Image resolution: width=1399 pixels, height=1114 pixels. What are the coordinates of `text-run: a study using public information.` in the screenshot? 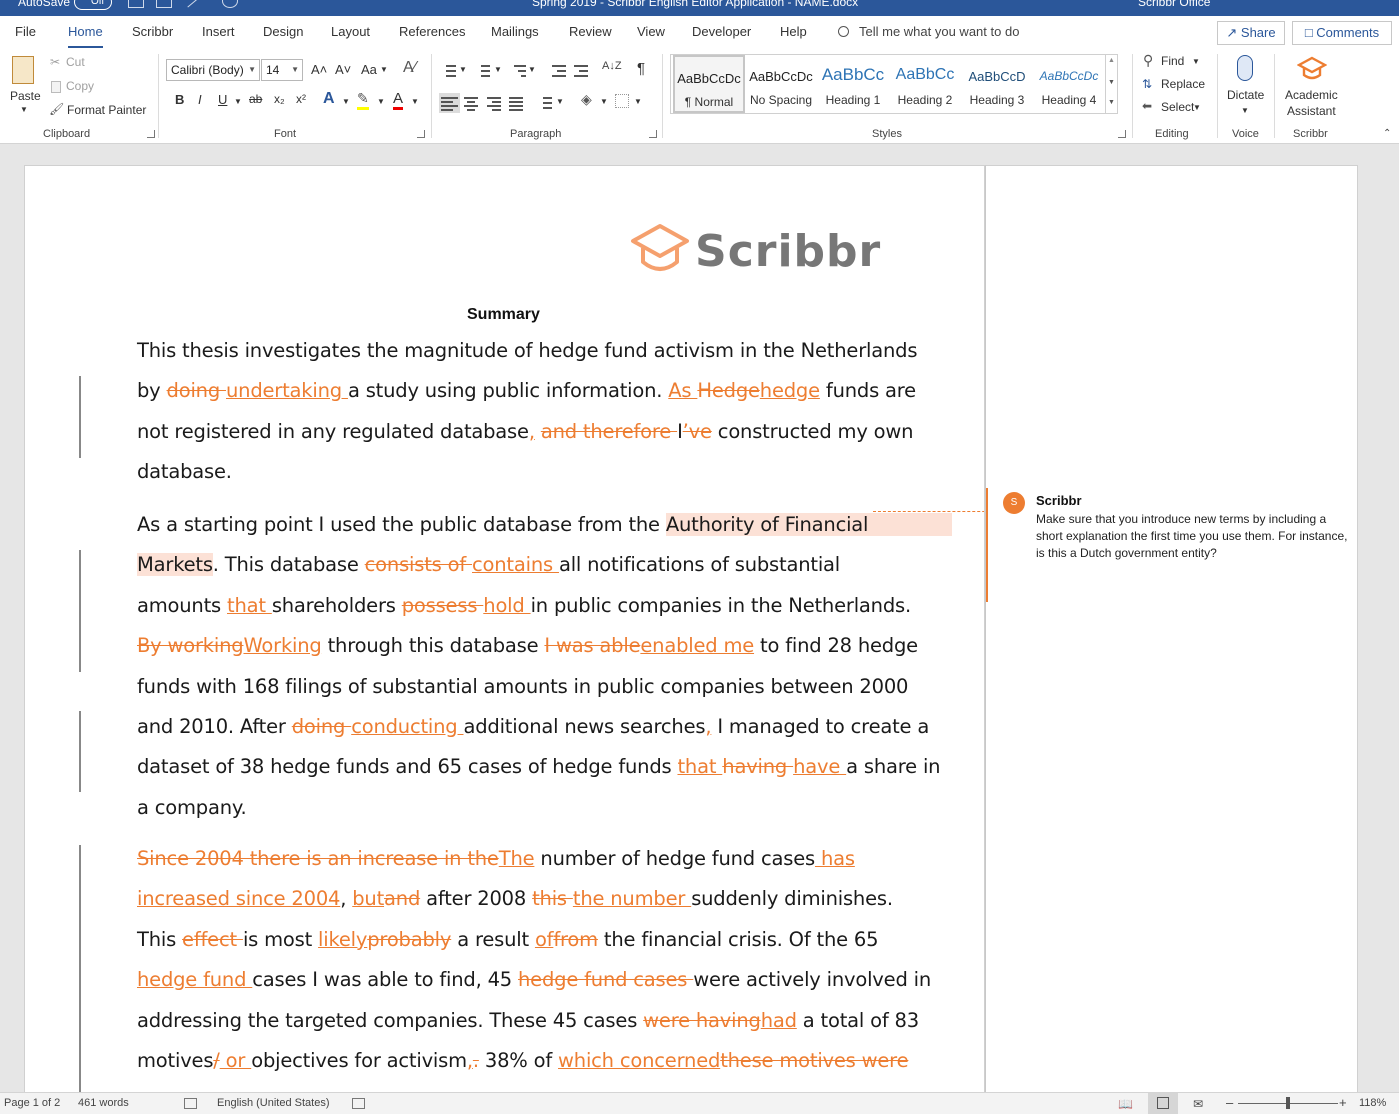 It's located at (508, 390).